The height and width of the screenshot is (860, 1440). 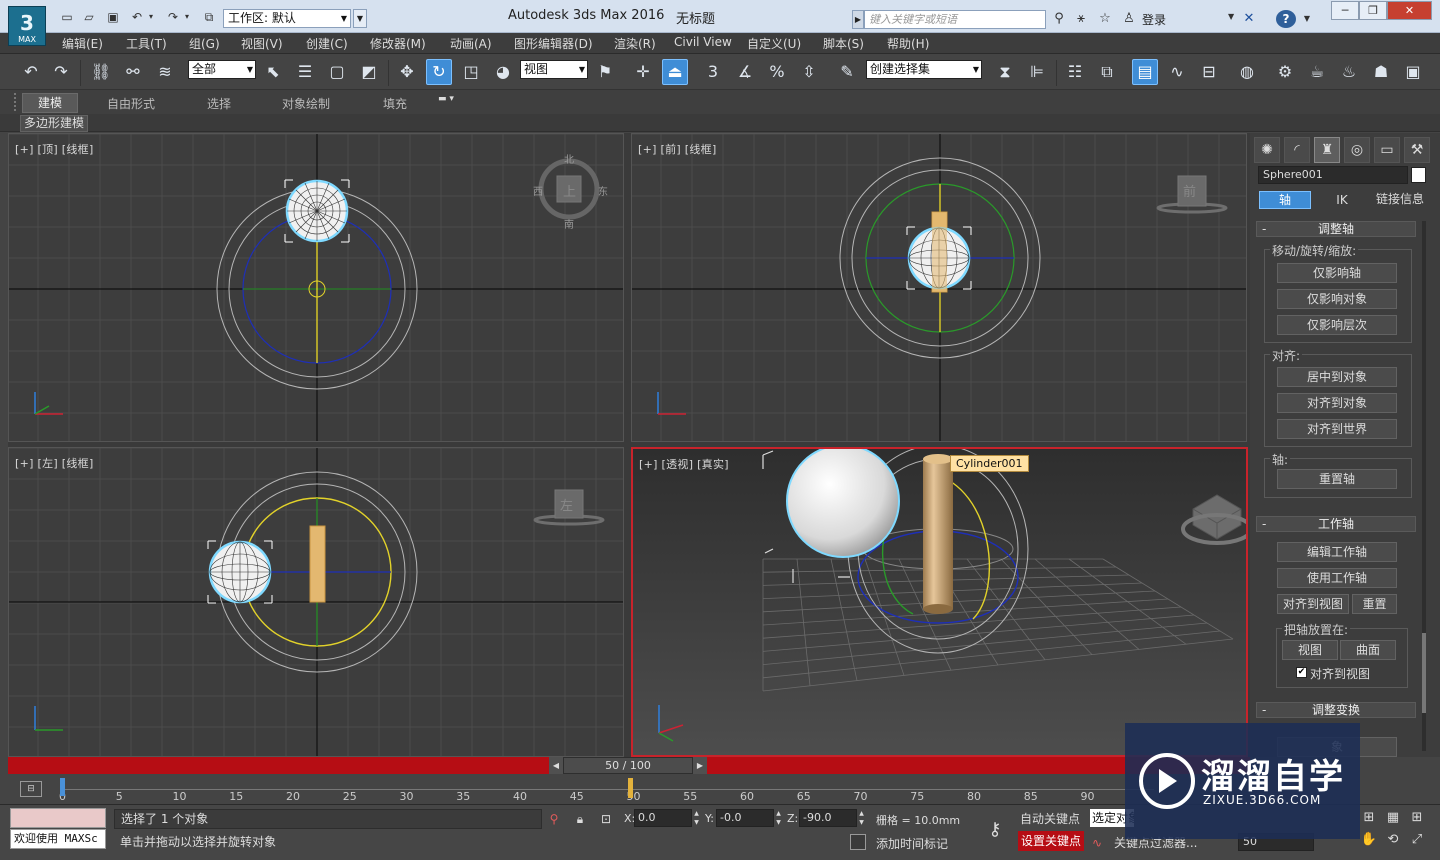 What do you see at coordinates (50, 103) in the screenshot?
I see `ribbon-tab-modeling: 建模` at bounding box center [50, 103].